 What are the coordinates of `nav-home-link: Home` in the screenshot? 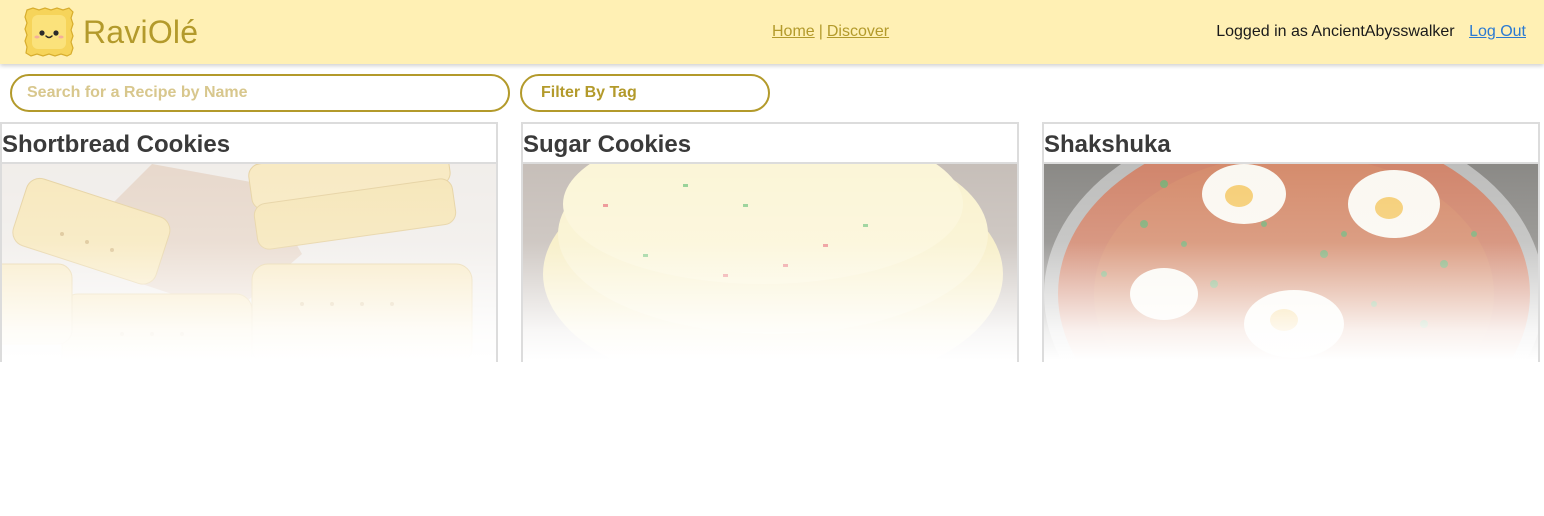 It's located at (793, 31).